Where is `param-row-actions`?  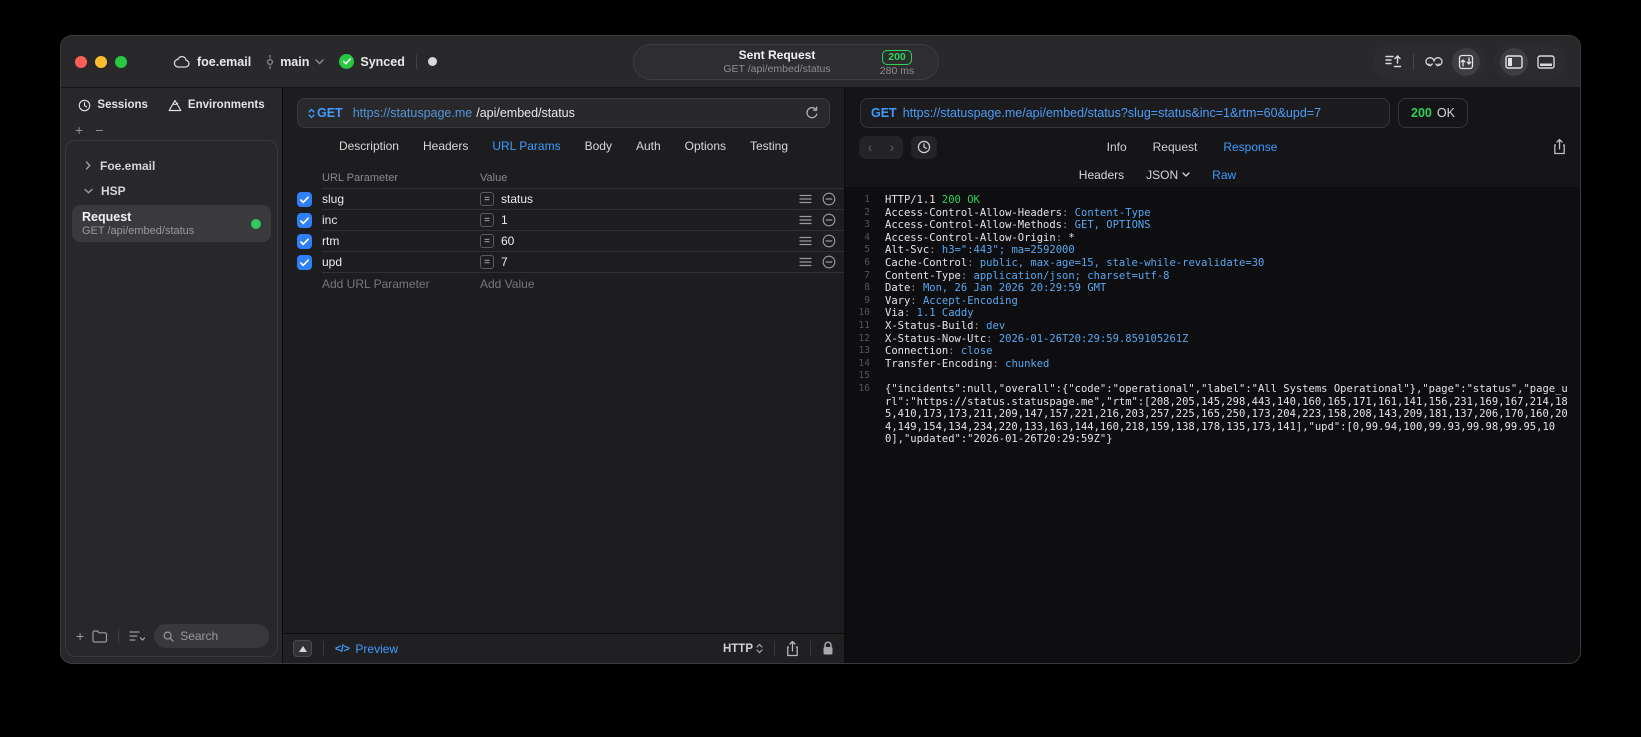
param-row-actions is located at coordinates (821, 220).